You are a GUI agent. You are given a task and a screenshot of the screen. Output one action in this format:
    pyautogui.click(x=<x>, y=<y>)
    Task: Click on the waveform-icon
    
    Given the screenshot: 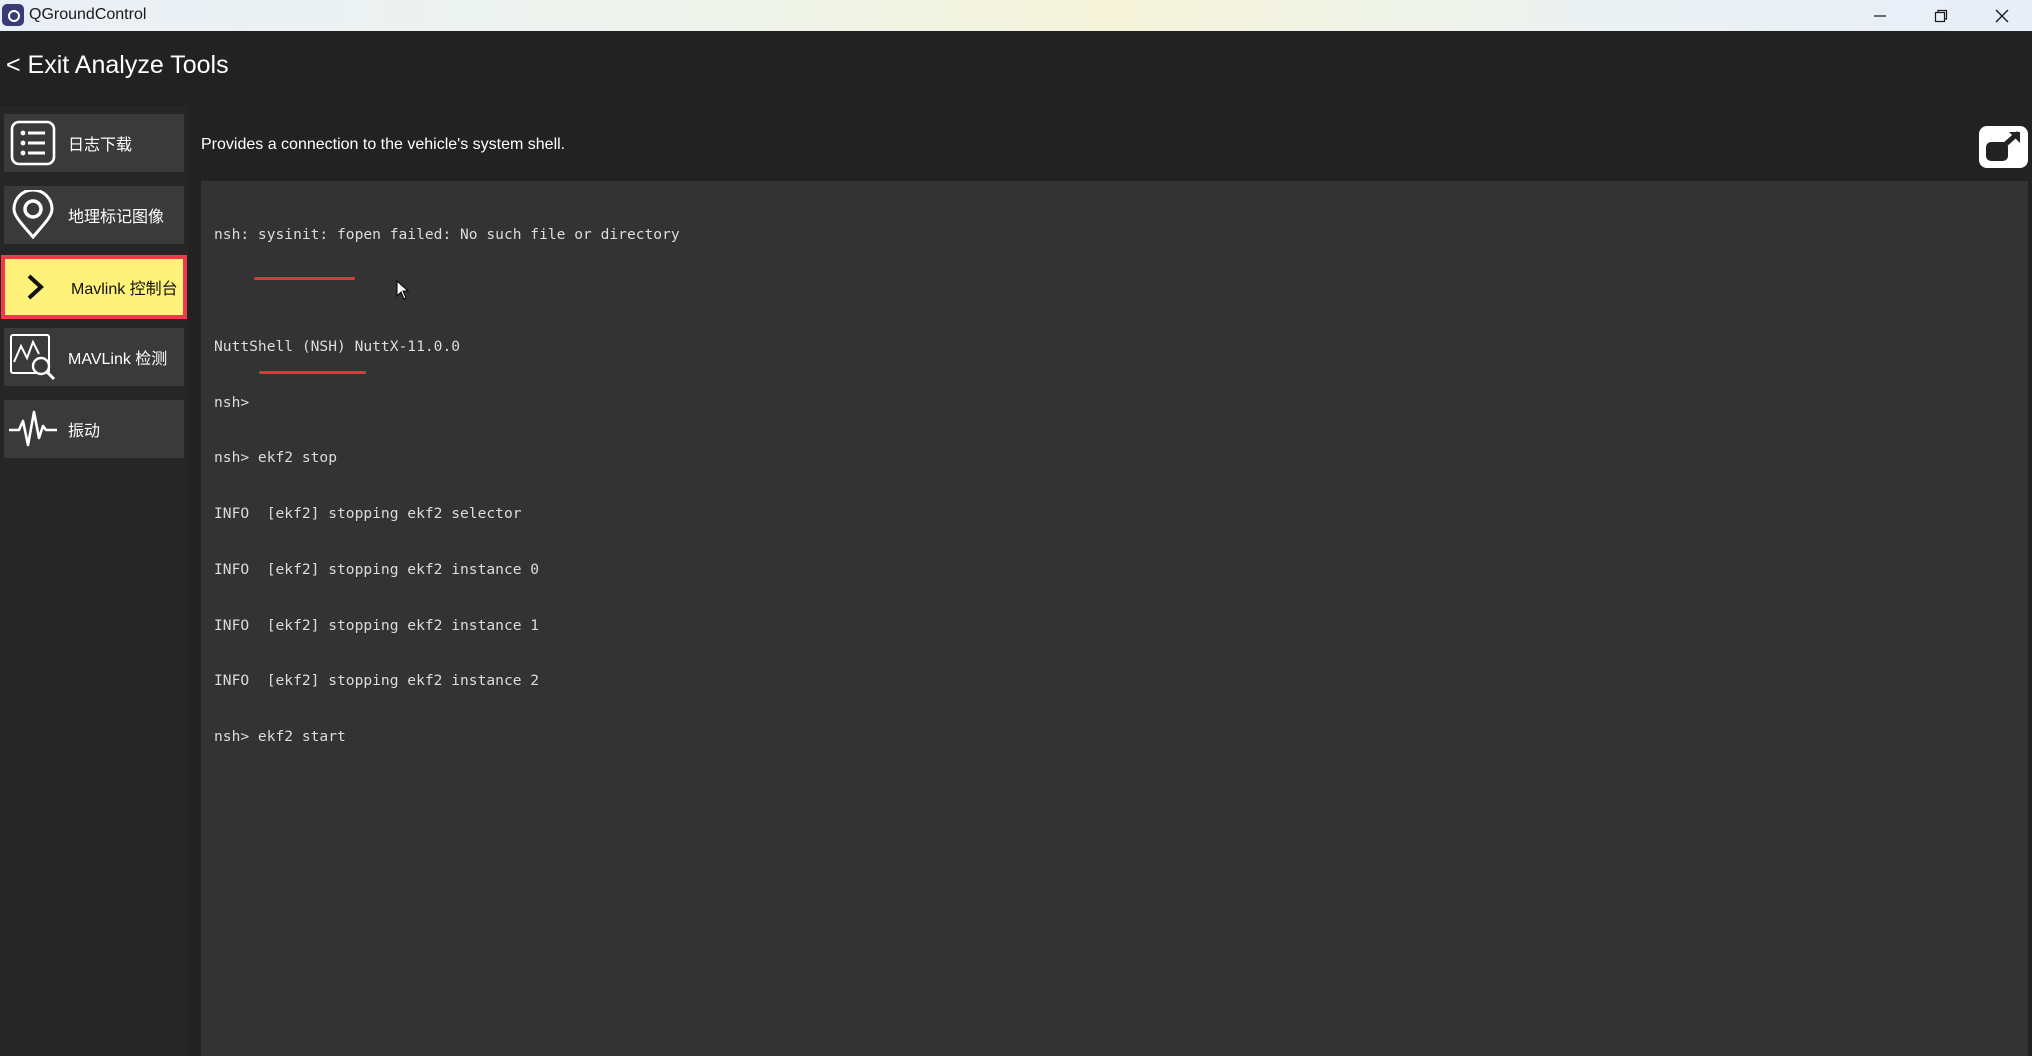 What is the action you would take?
    pyautogui.click(x=33, y=429)
    